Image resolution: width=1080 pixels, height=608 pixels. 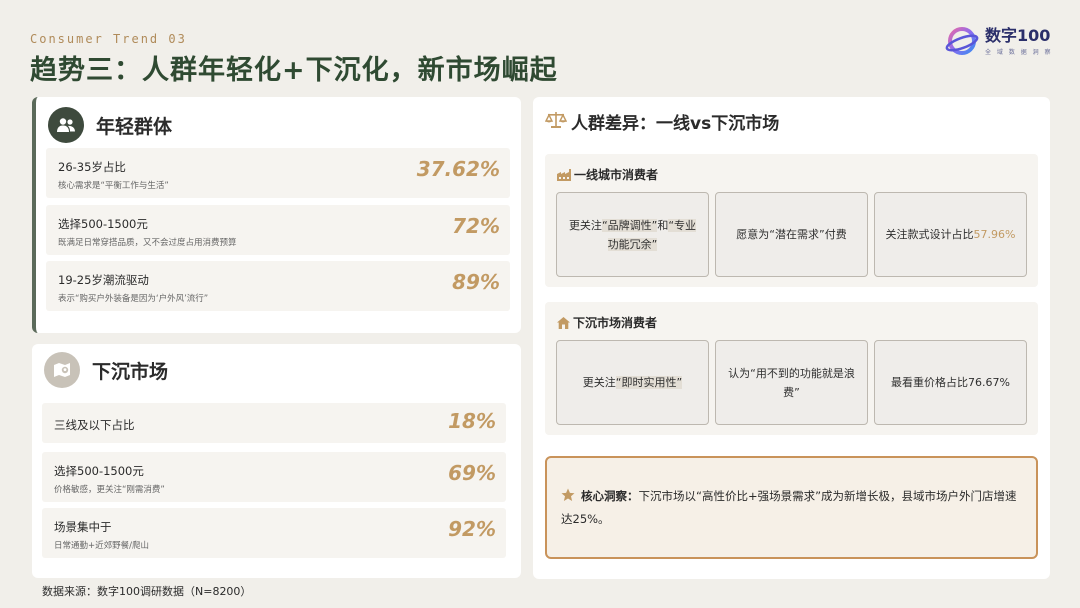 What do you see at coordinates (83, 527) in the screenshot?
I see `stat-label: 场景集中于` at bounding box center [83, 527].